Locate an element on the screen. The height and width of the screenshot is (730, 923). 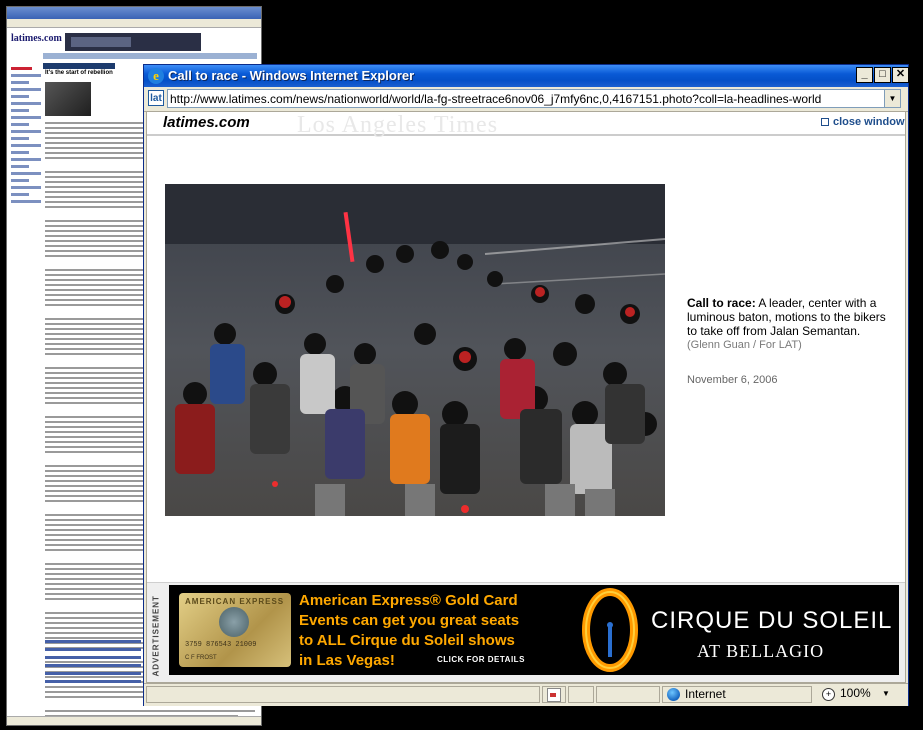
background-statusbar is located at coordinates (134, 720).